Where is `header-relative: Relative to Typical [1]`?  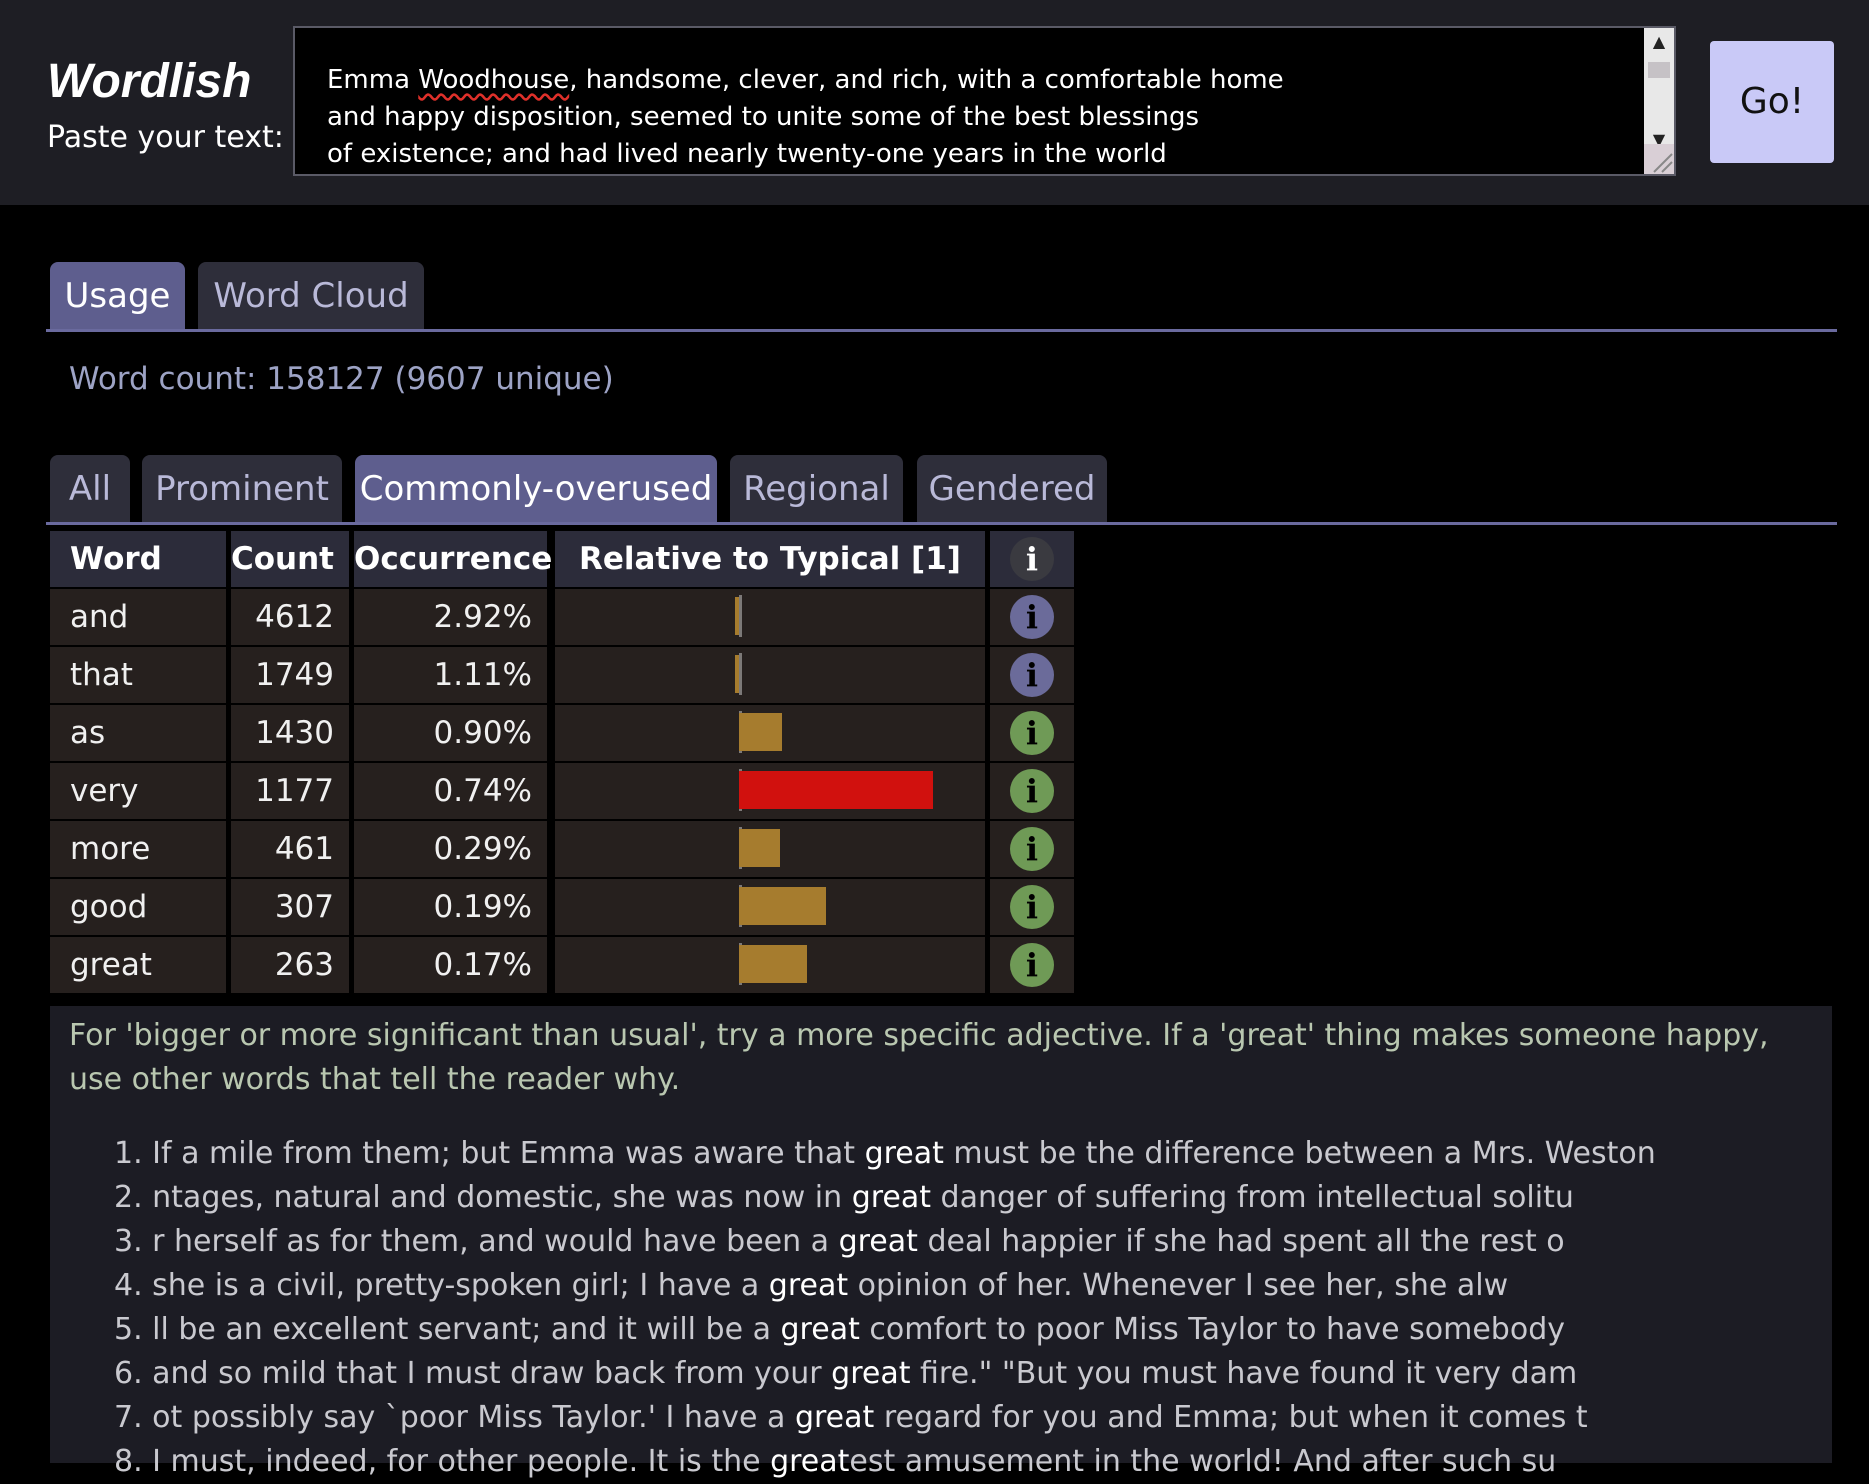 header-relative: Relative to Typical [1] is located at coordinates (770, 559).